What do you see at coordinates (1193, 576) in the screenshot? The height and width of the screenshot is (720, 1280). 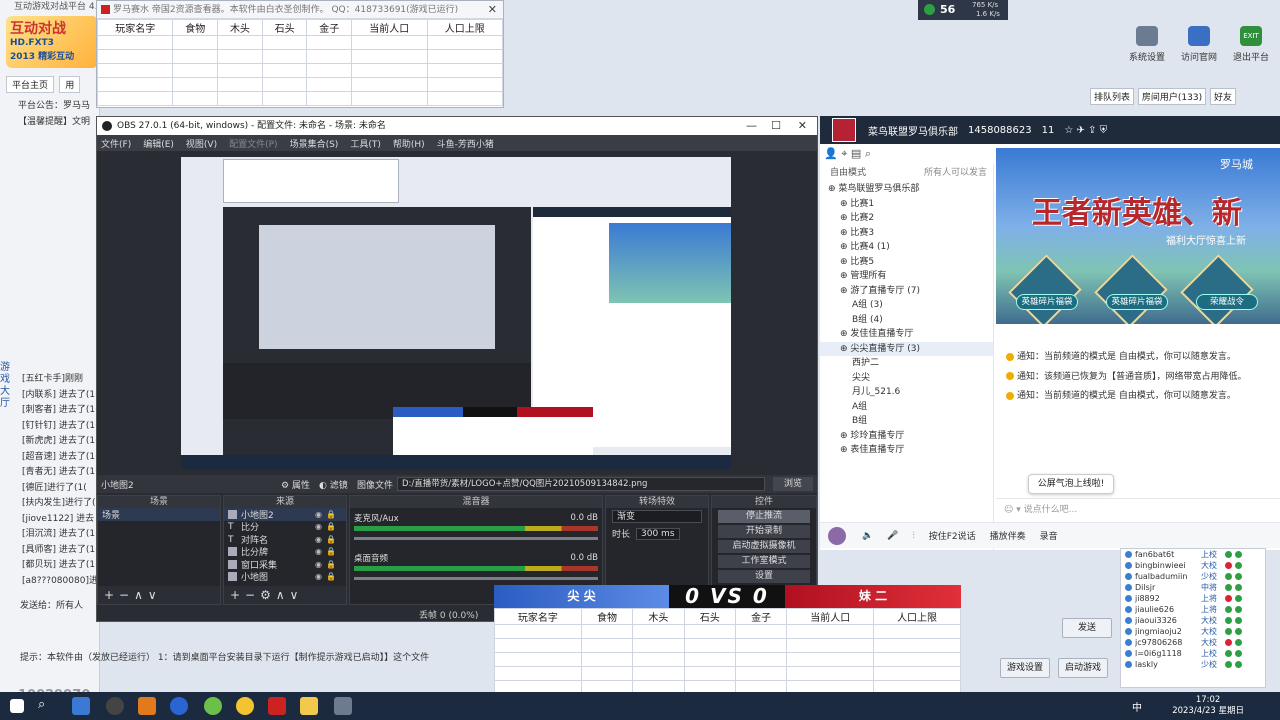 I see `user-row: fualbadumiin 少校` at bounding box center [1193, 576].